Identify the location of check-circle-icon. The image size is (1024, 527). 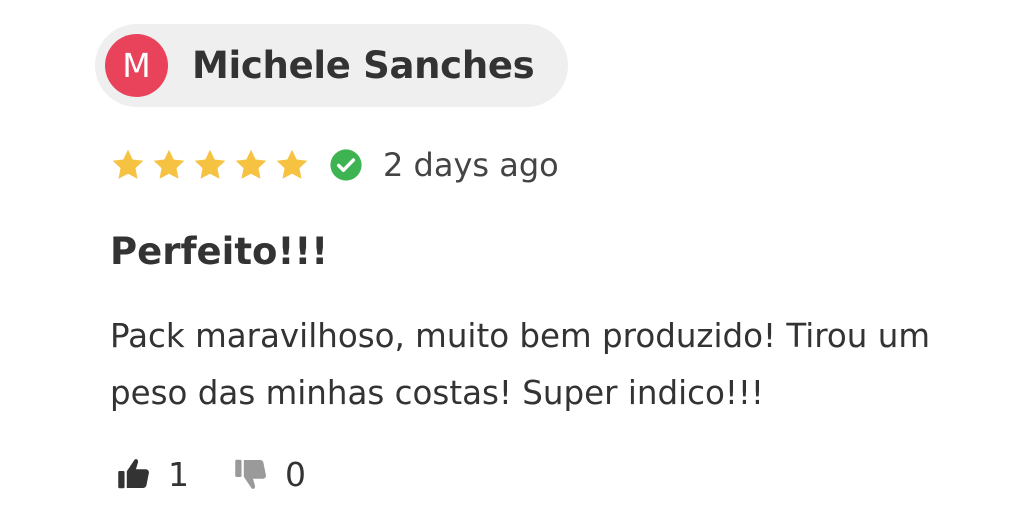
(346, 165).